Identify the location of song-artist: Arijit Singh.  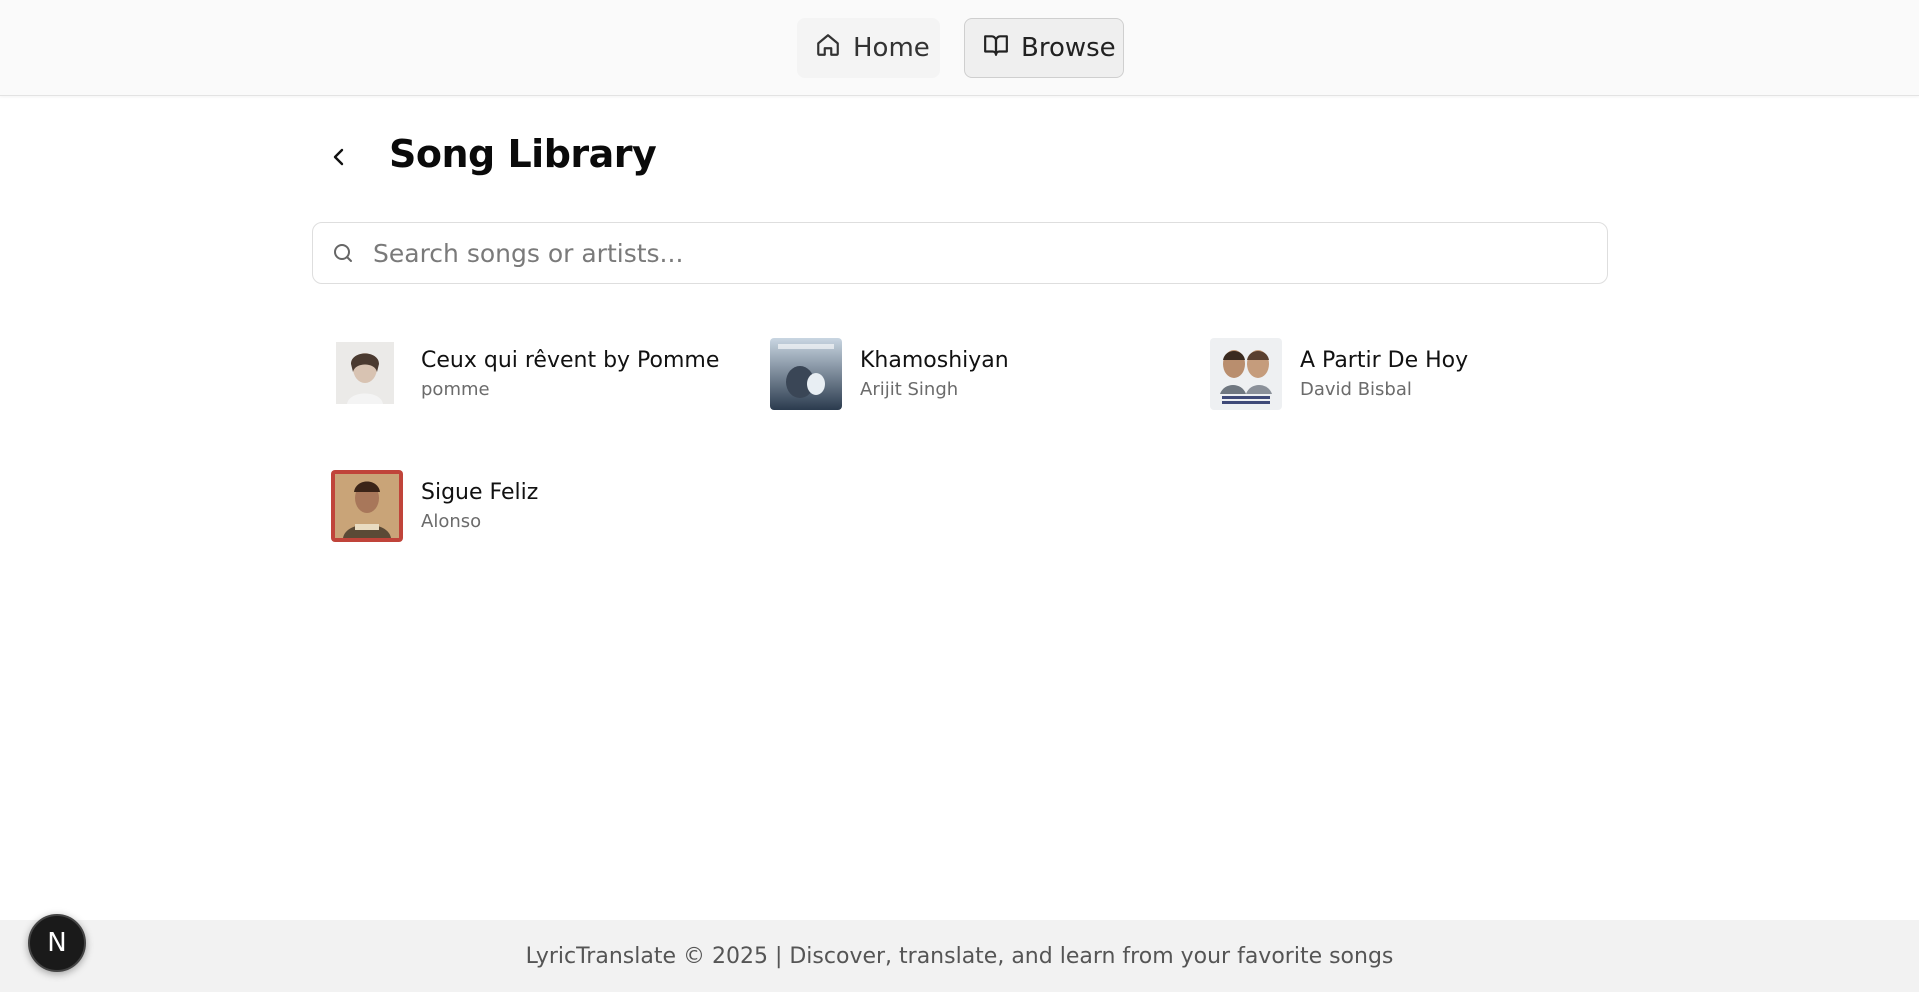
(909, 389).